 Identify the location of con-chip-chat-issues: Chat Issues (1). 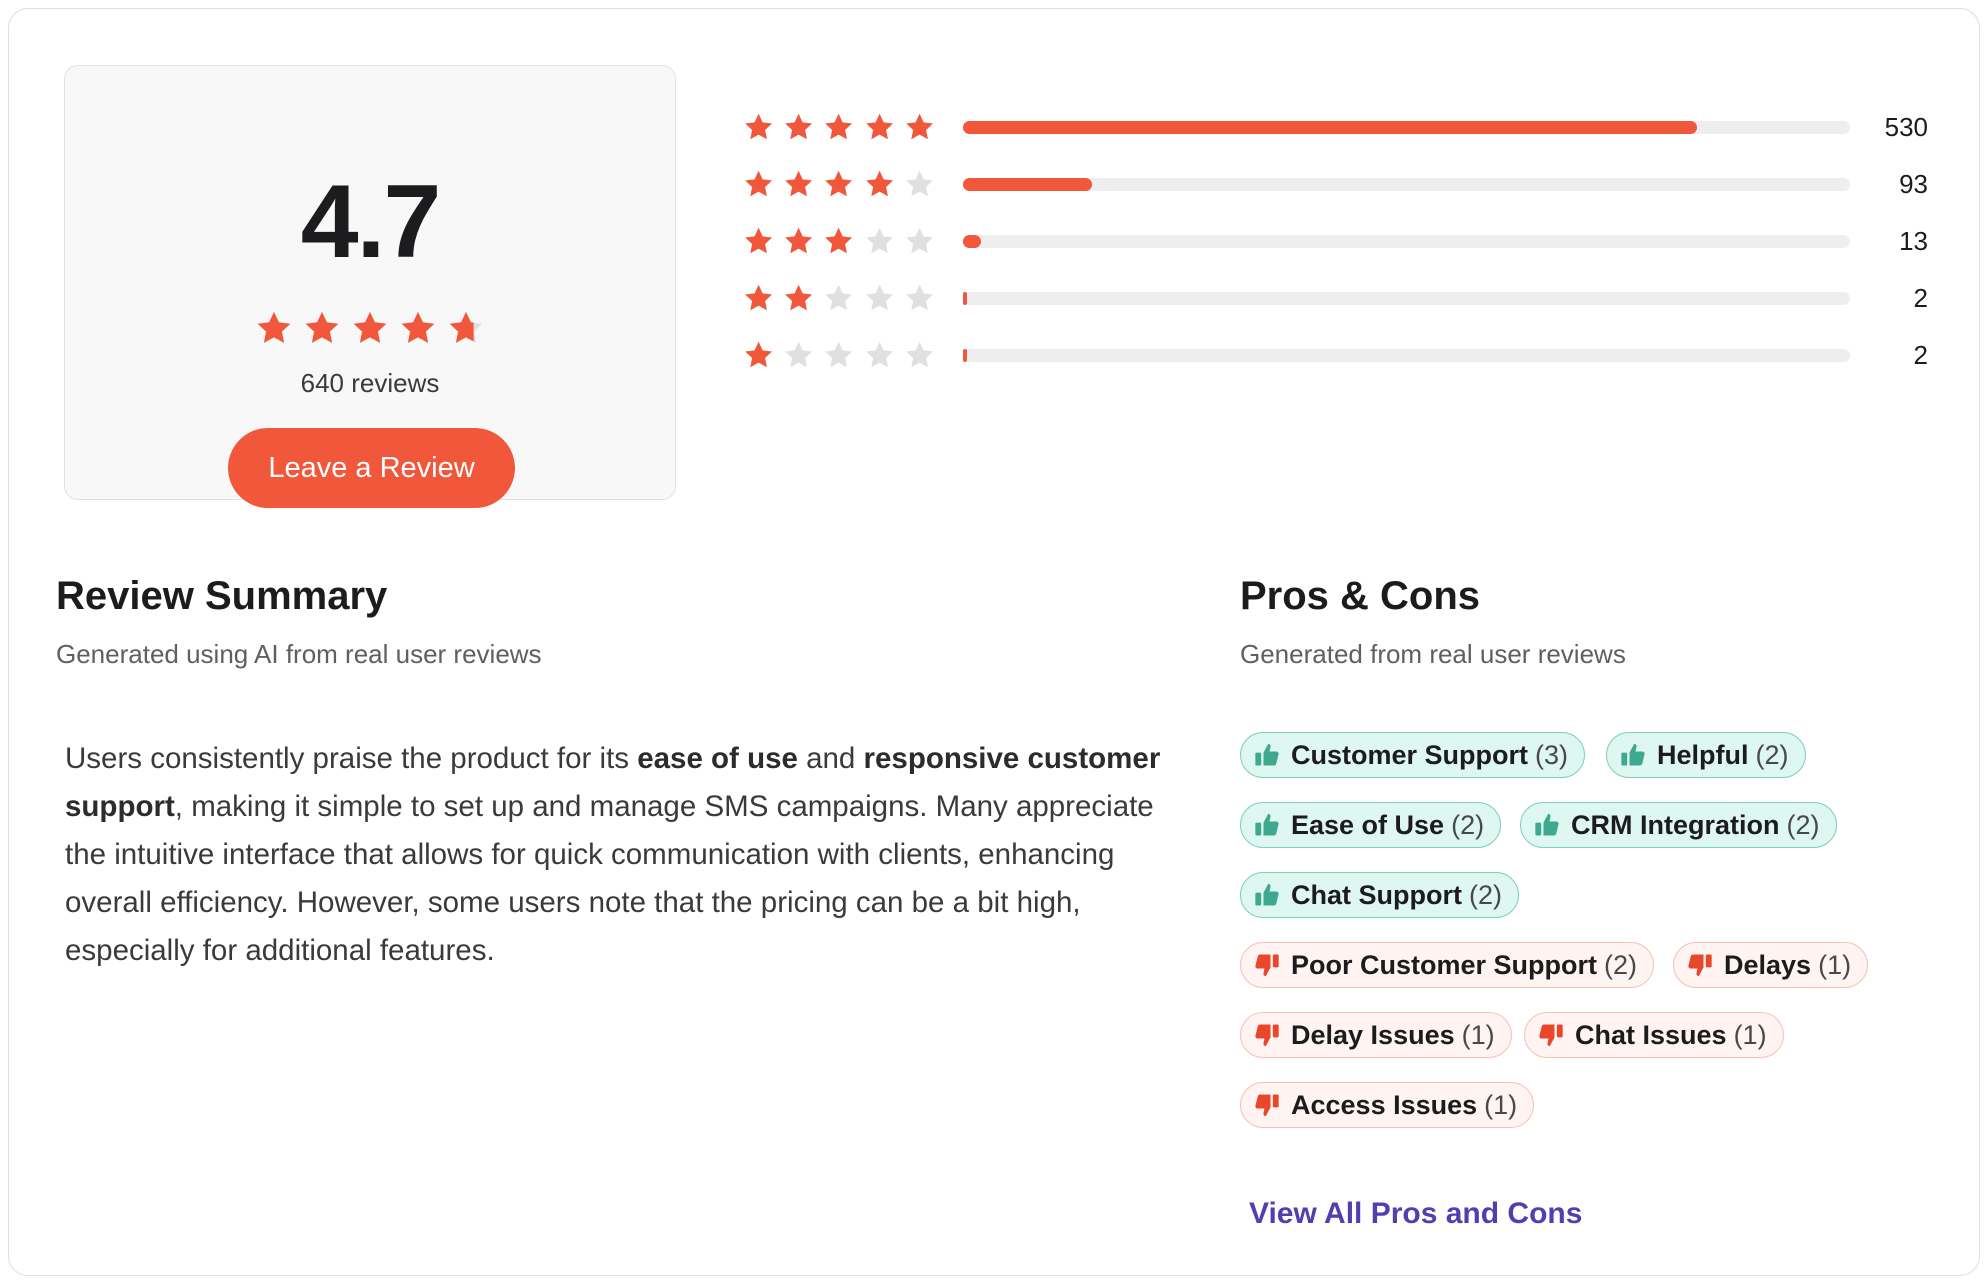
(1654, 1035).